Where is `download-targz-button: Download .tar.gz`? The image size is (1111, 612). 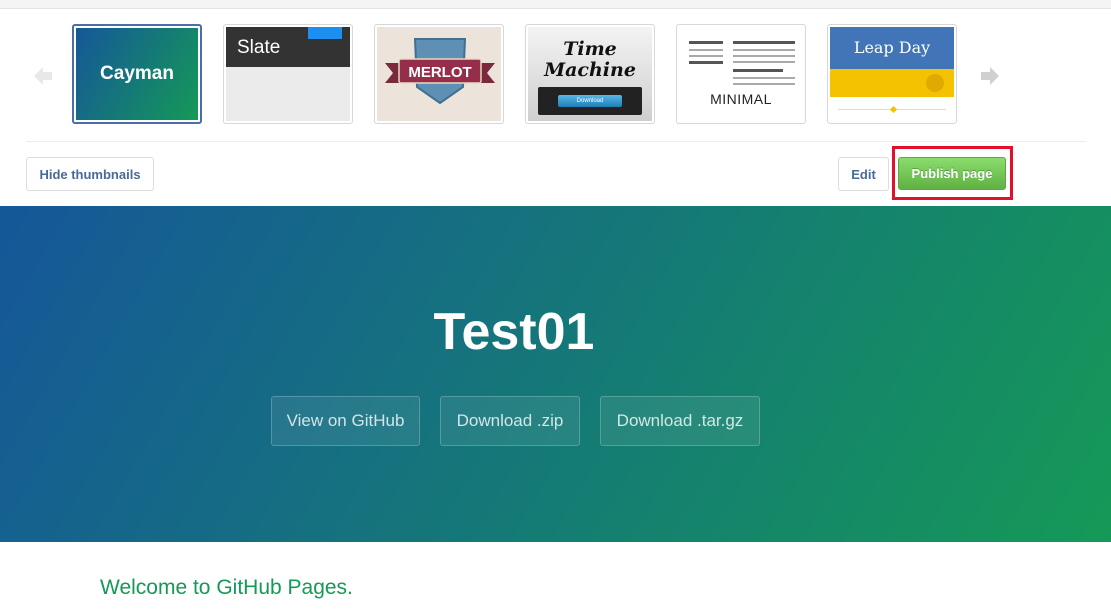 download-targz-button: Download .tar.gz is located at coordinates (680, 421).